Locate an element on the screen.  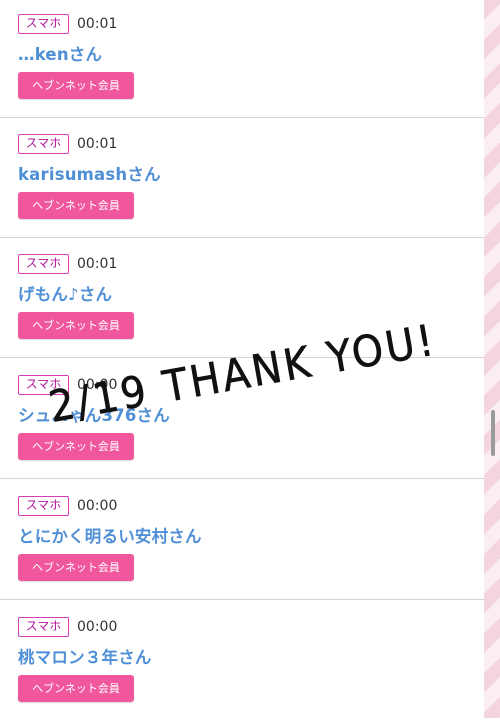
visitor-name: 桃マロン３年さん is located at coordinates (85, 656).